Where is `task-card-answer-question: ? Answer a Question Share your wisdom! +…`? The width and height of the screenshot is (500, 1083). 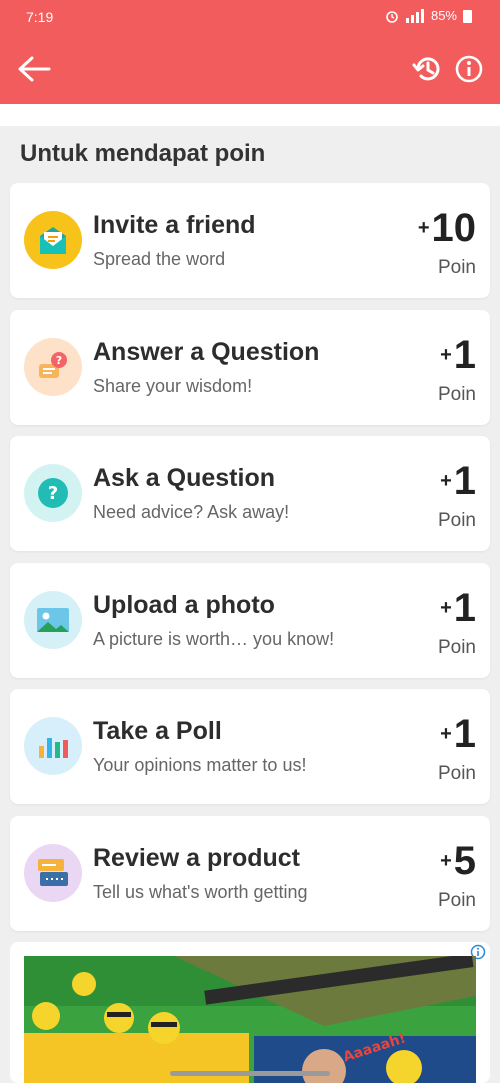 task-card-answer-question: ? Answer a Question Share your wisdom! +… is located at coordinates (250, 367).